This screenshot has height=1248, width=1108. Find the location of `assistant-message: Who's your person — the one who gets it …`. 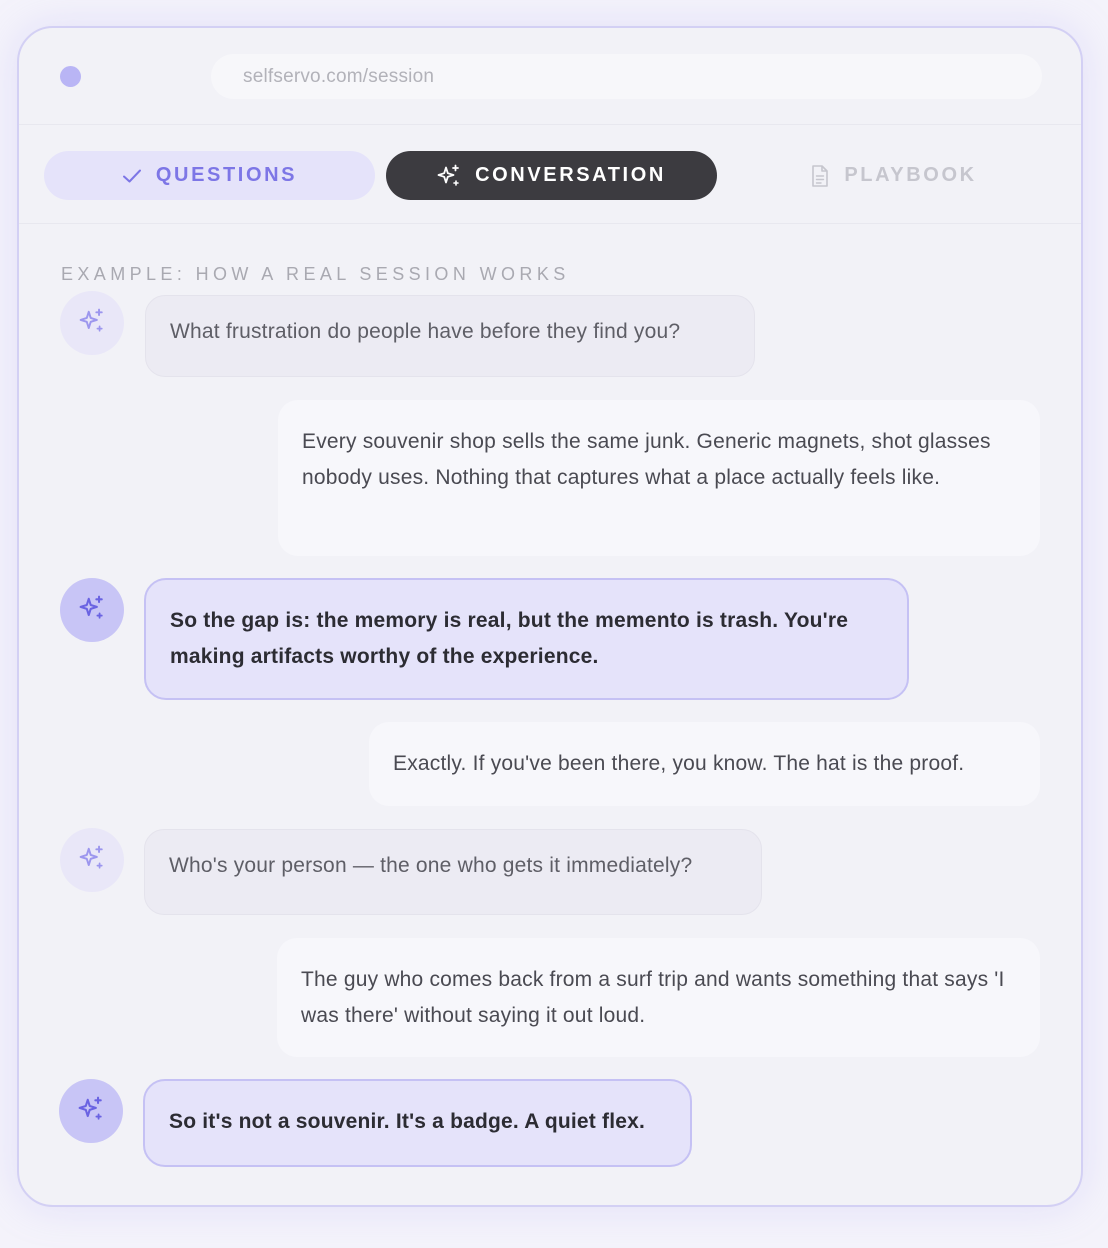

assistant-message: Who's your person — the one who gets it … is located at coordinates (453, 872).